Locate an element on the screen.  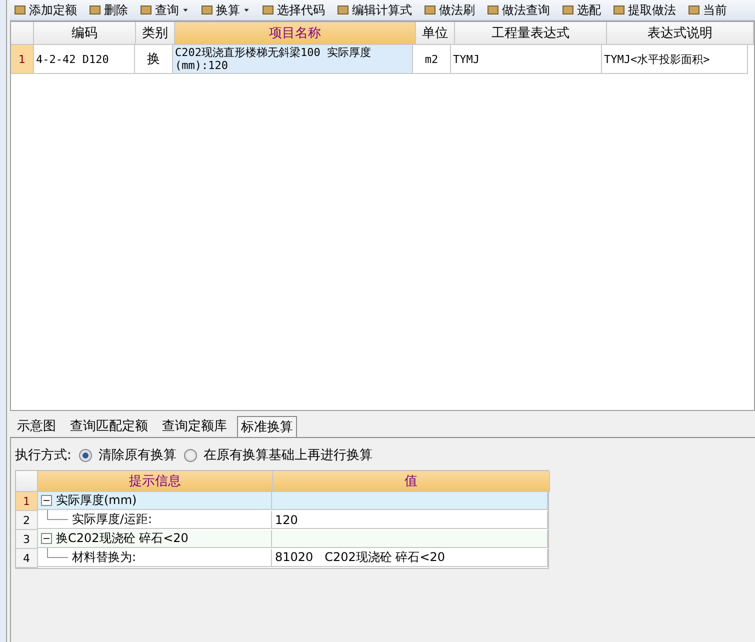
corner-header is located at coordinates (22, 33).